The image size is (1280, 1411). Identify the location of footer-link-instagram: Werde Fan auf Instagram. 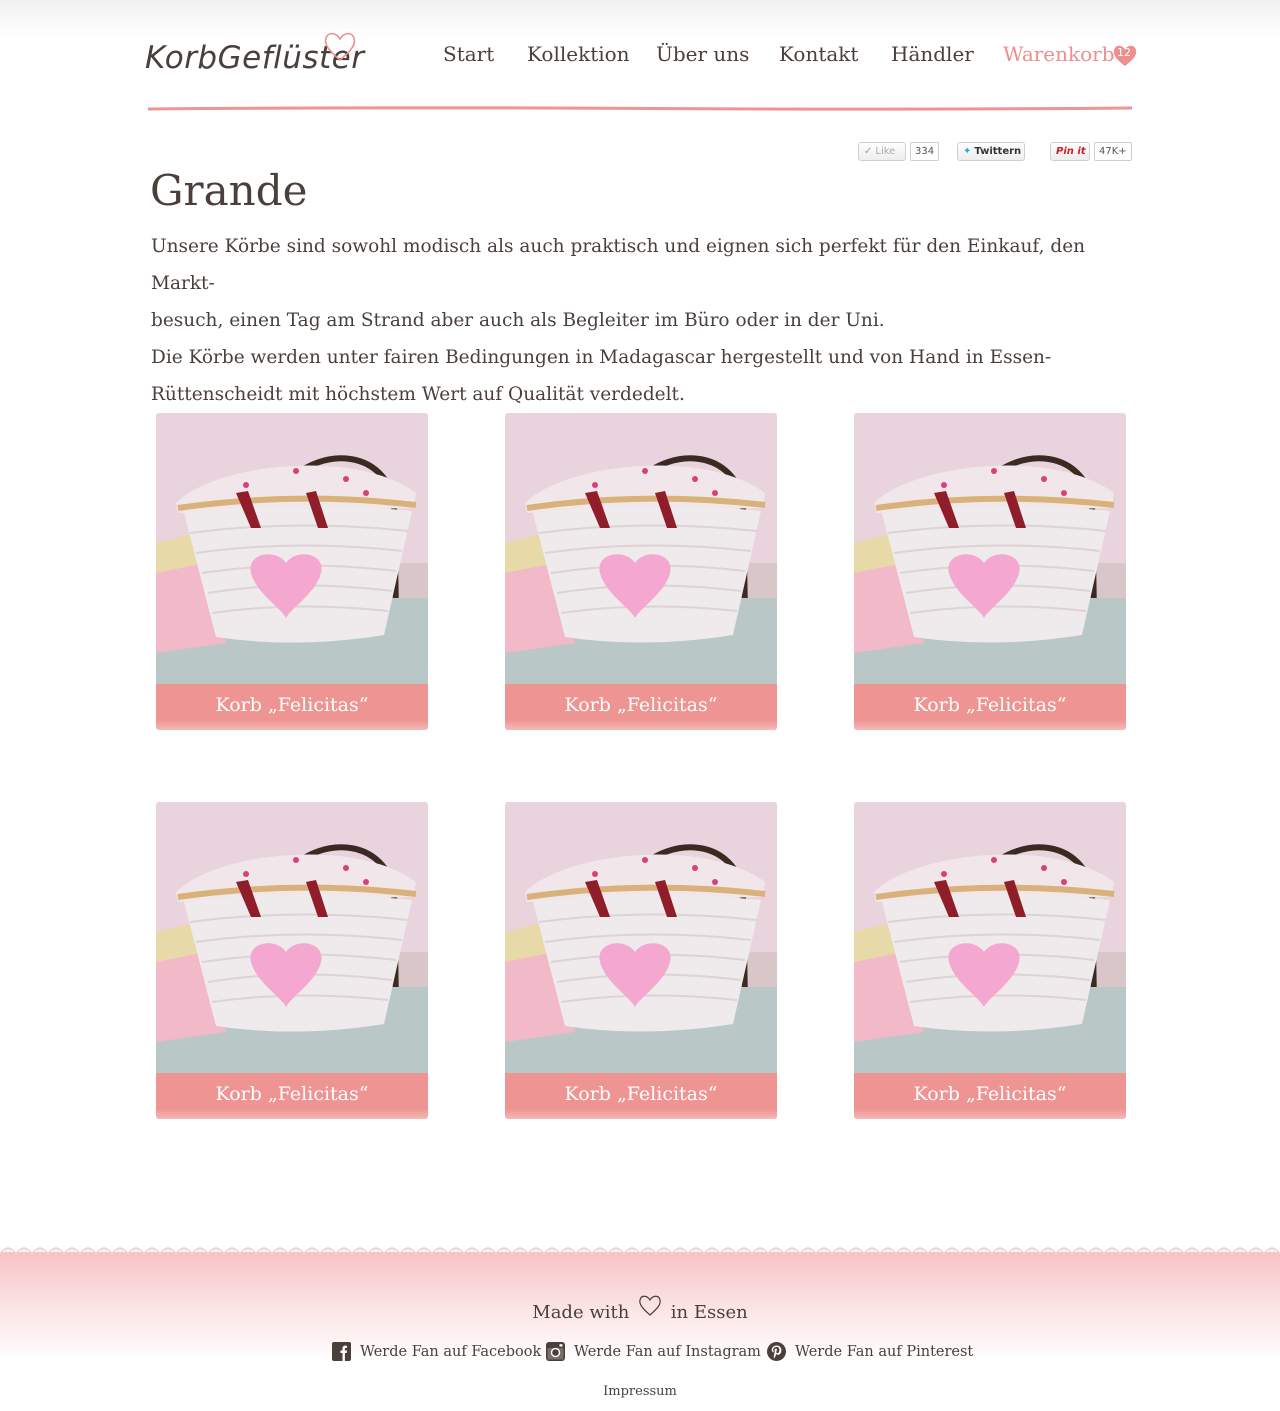
(653, 1351).